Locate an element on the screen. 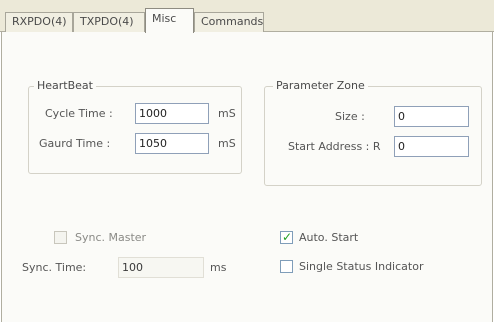  tab-strip: RXPDO(4) TXPDO(4) Misc Commands is located at coordinates (247, 16).